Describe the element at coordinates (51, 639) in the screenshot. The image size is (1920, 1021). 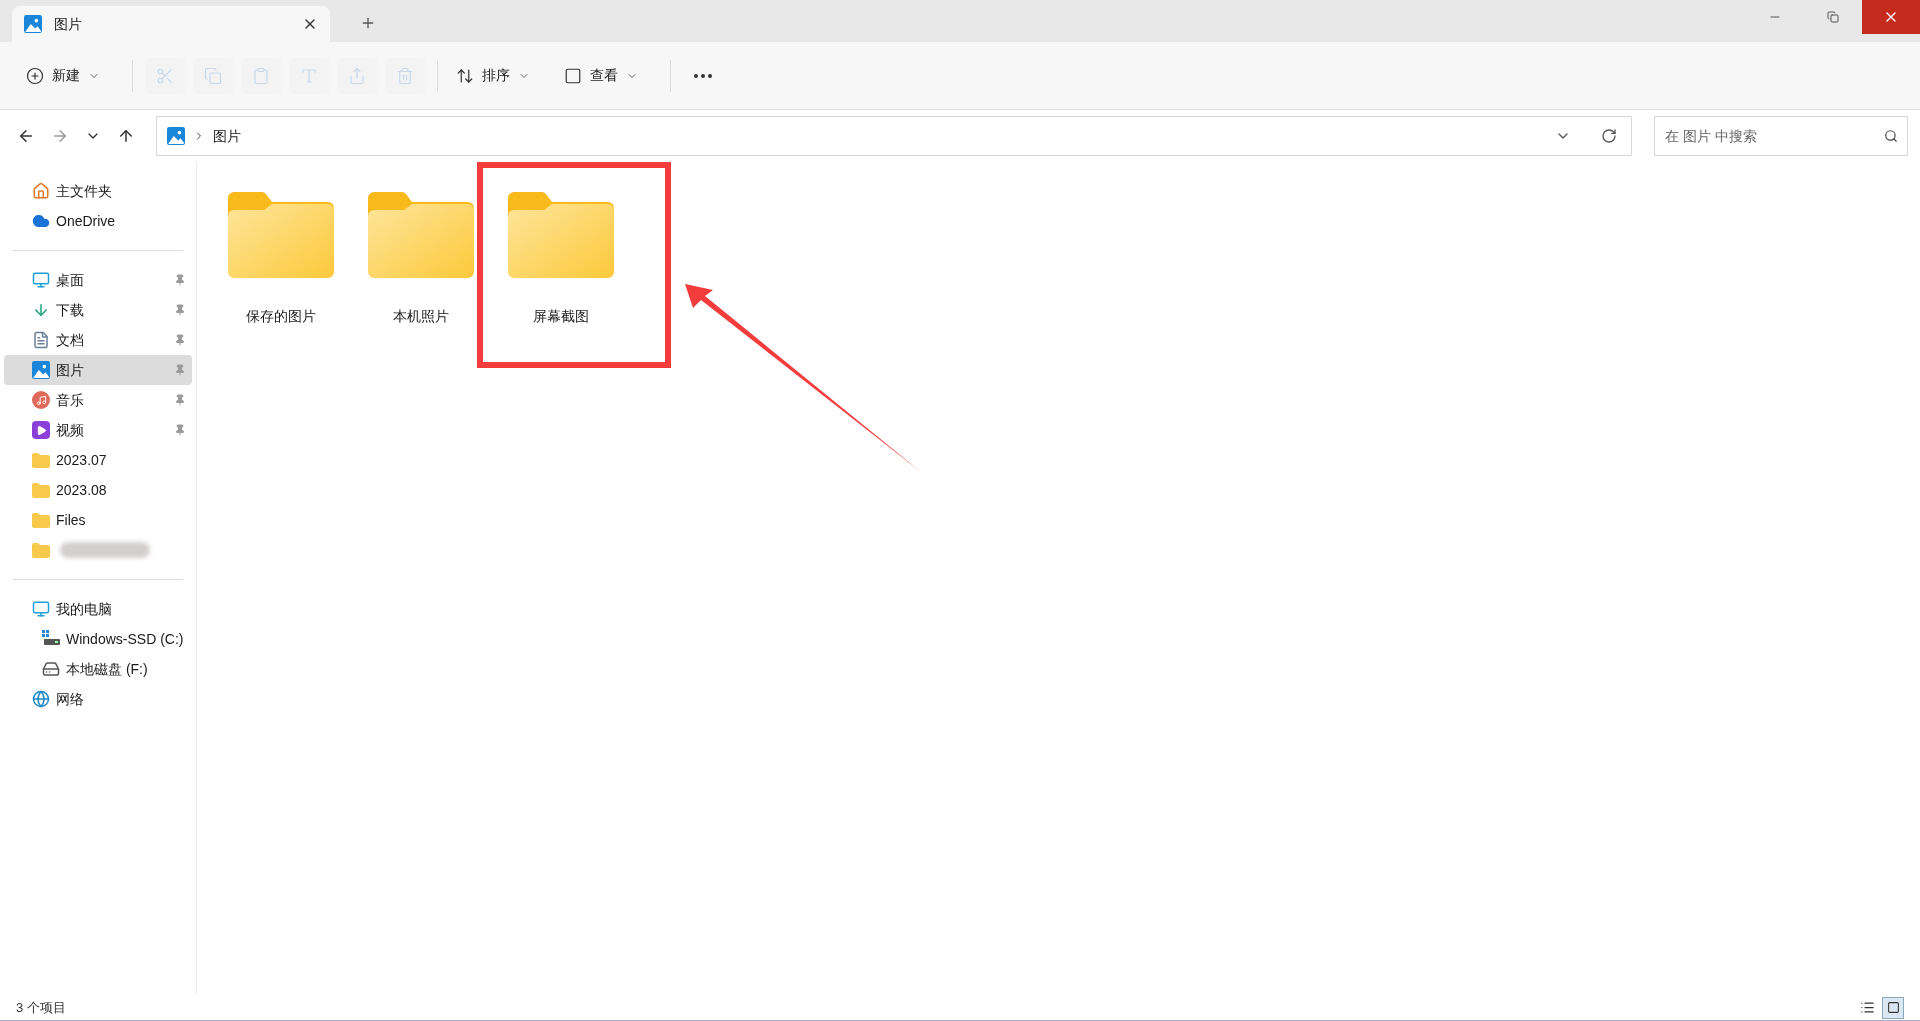
I see `system-drive-icon` at that location.